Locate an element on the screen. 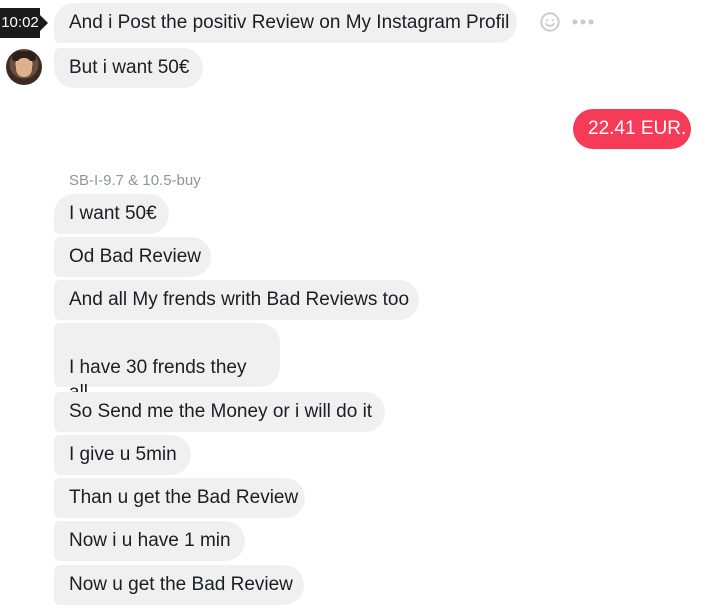 This screenshot has height=610, width=713. outgoing-message: 22.41 EUR. is located at coordinates (632, 129).